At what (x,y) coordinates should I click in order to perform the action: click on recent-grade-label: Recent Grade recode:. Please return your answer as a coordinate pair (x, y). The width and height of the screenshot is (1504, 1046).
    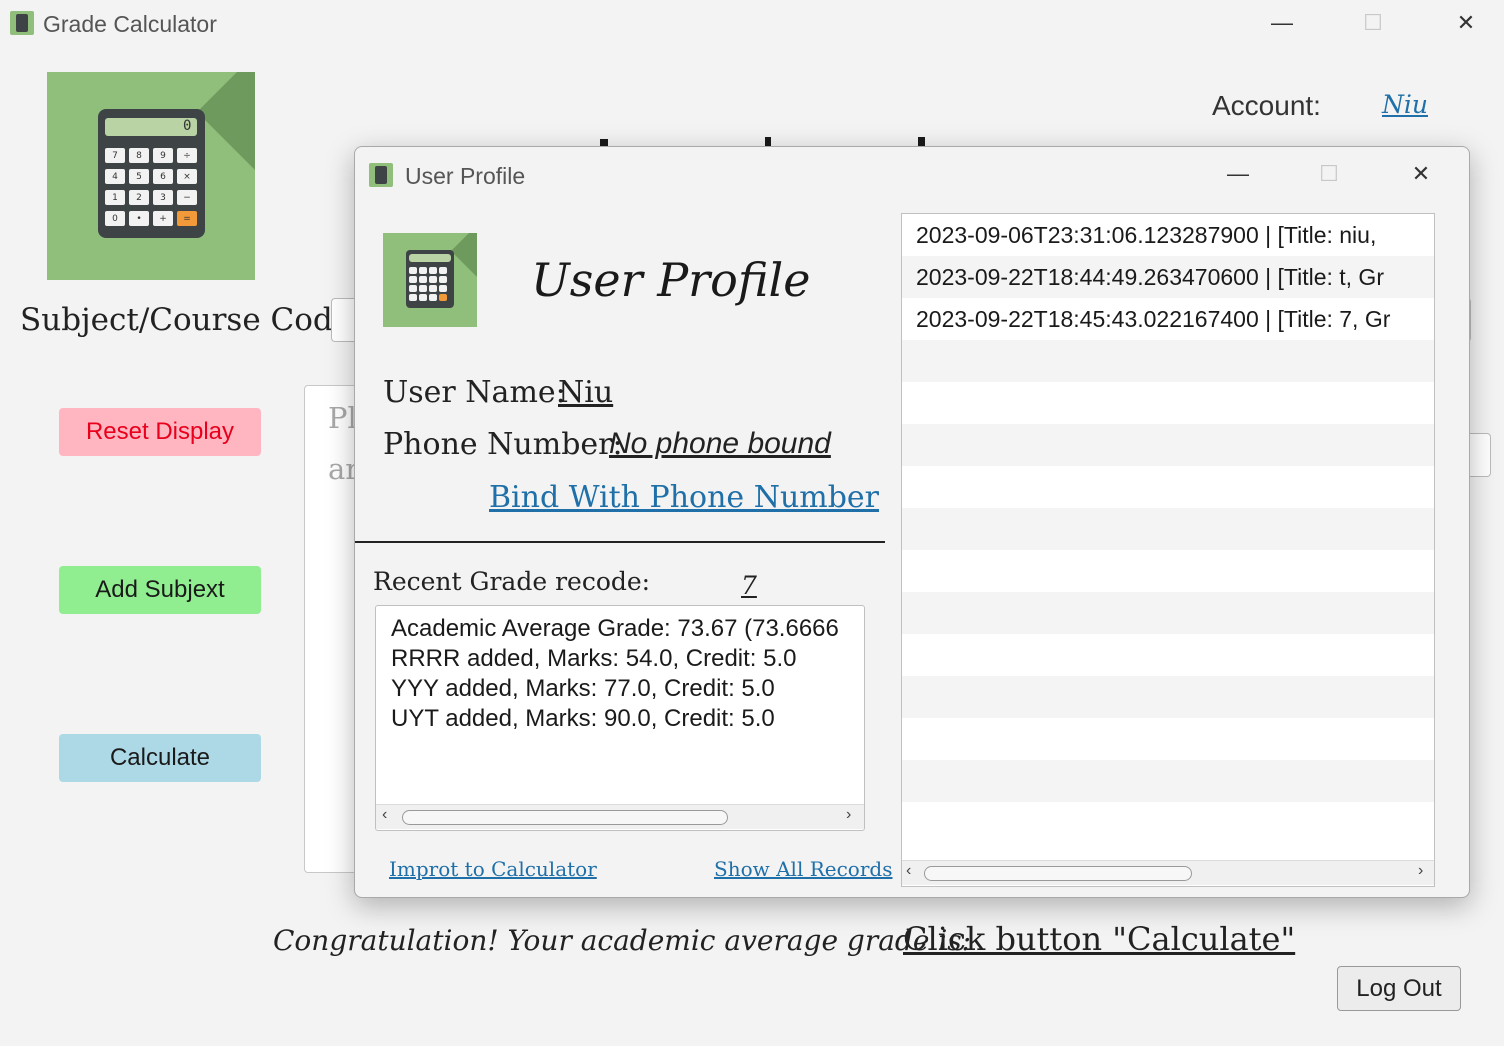
    Looking at the image, I should click on (512, 581).